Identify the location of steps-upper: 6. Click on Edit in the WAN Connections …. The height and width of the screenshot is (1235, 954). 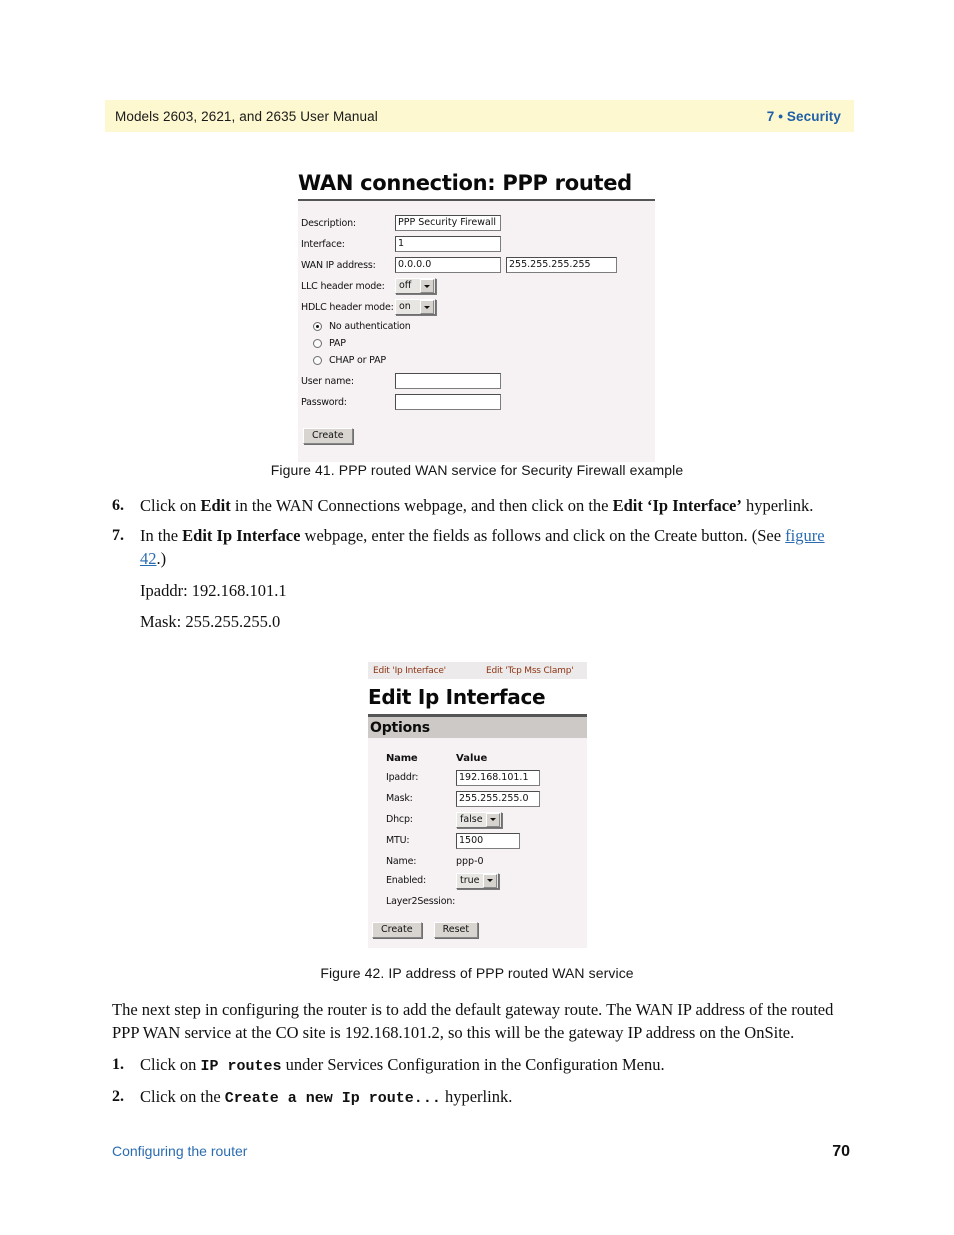
(481, 563).